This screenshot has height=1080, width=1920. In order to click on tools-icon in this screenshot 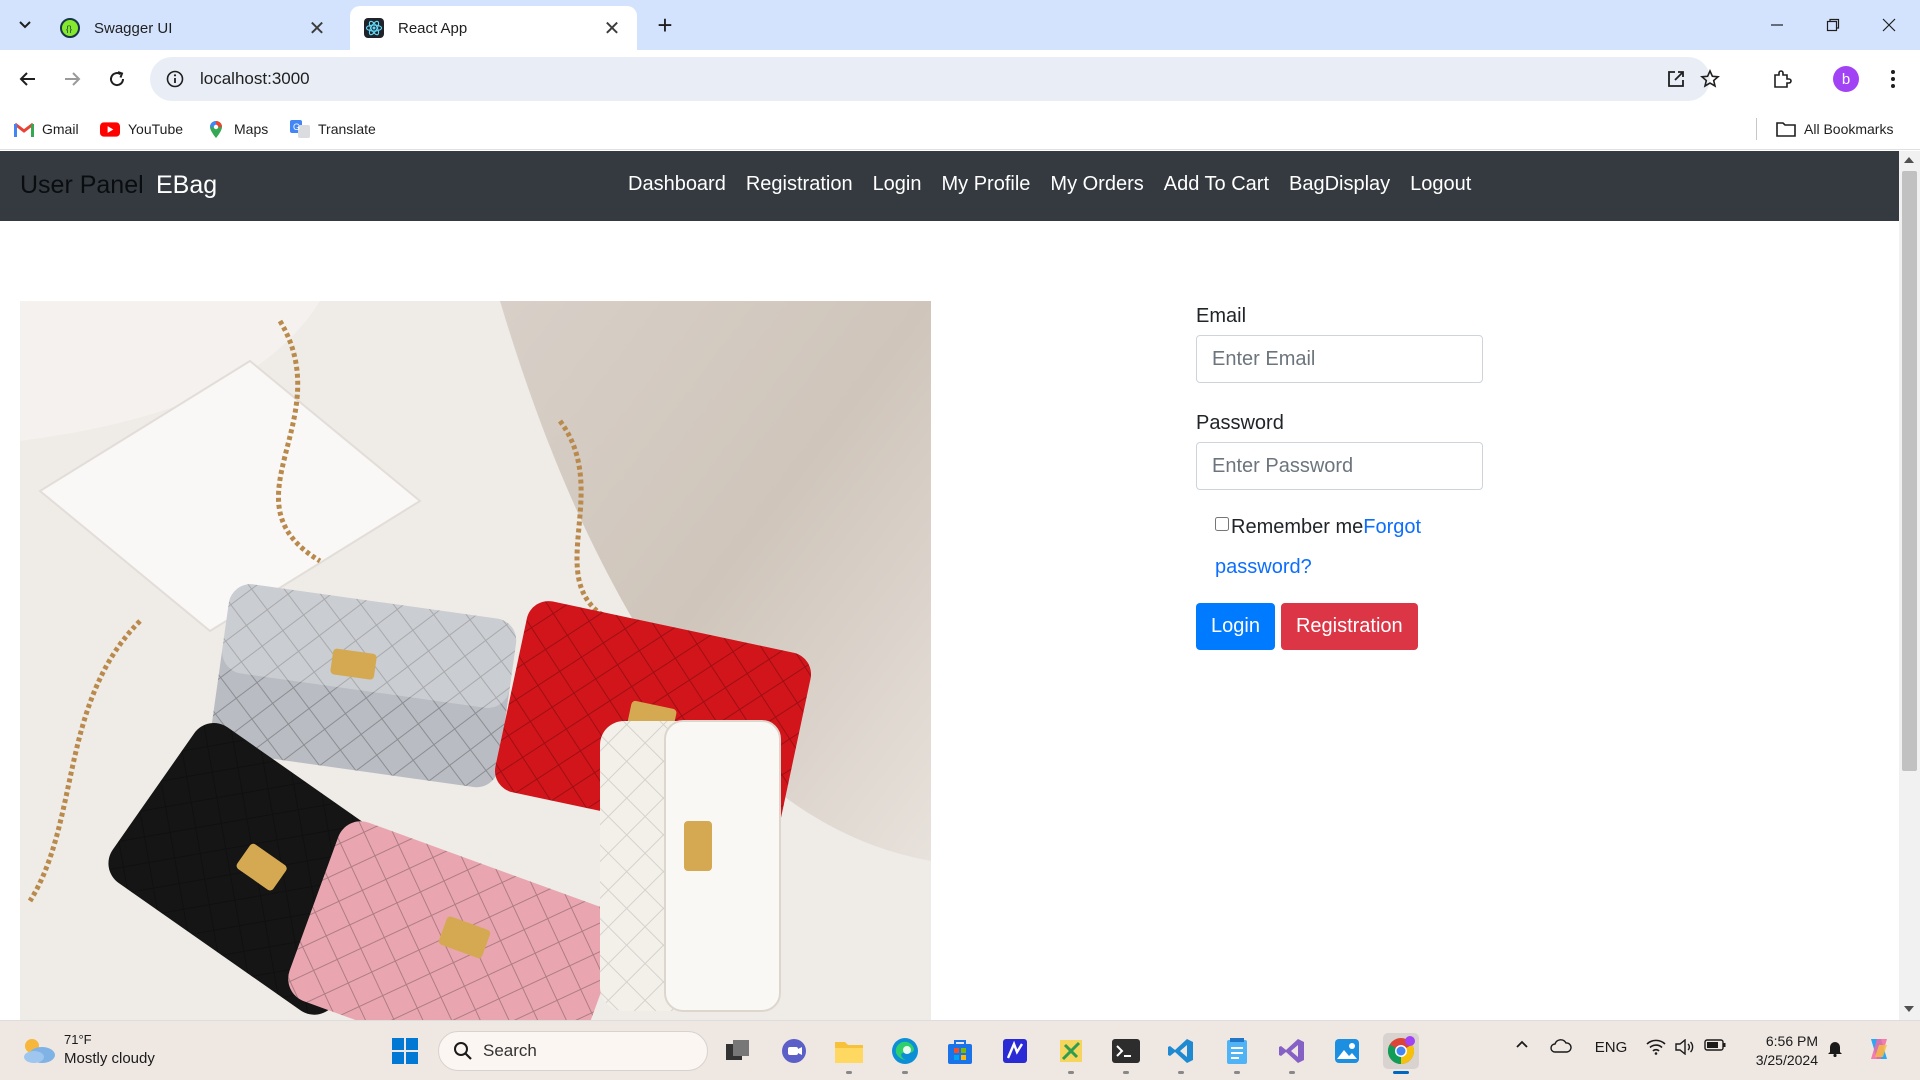, I will do `click(1071, 1051)`.